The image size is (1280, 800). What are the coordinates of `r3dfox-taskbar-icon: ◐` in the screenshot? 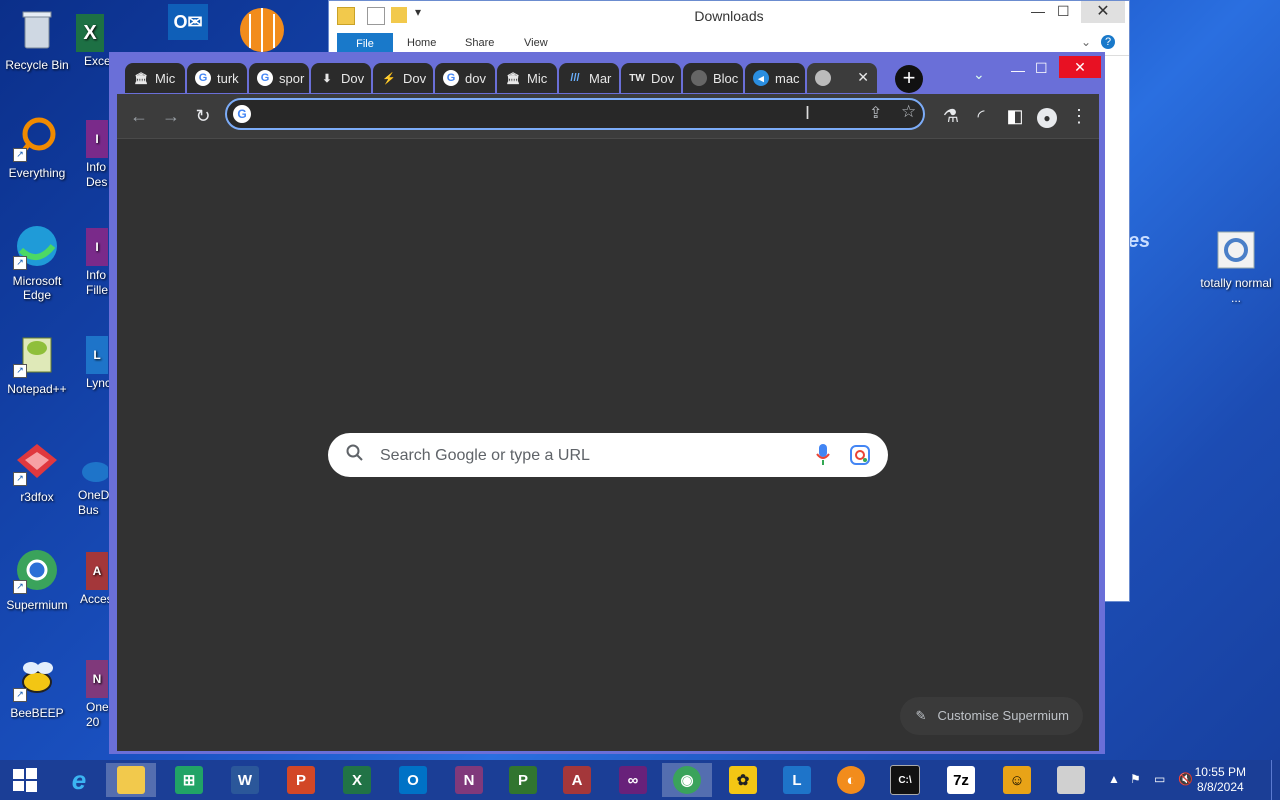 It's located at (851, 780).